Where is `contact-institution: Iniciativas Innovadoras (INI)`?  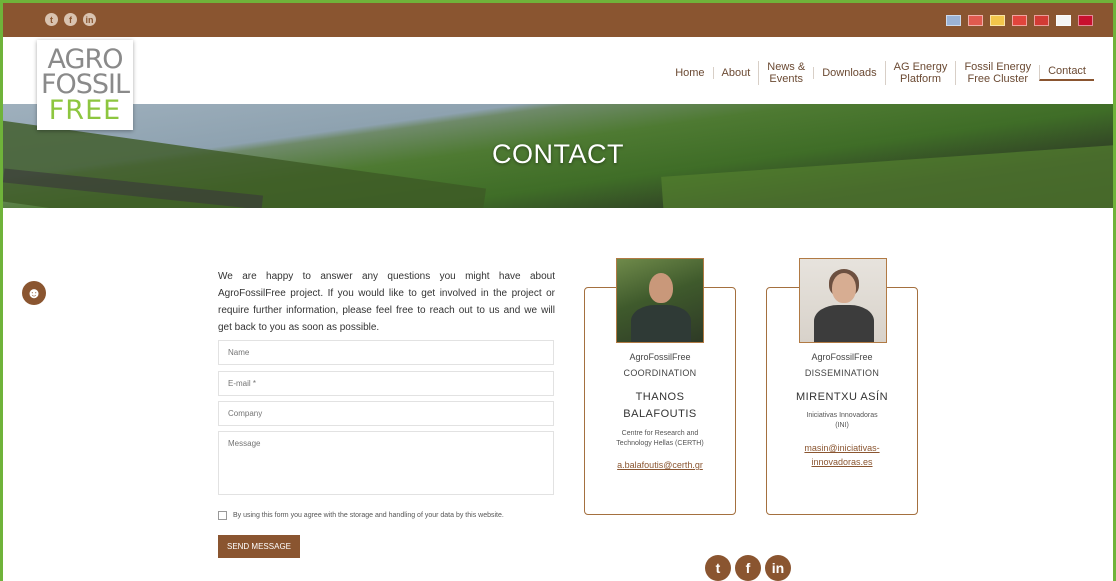
contact-institution: Iniciativas Innovadoras (INI) is located at coordinates (842, 421).